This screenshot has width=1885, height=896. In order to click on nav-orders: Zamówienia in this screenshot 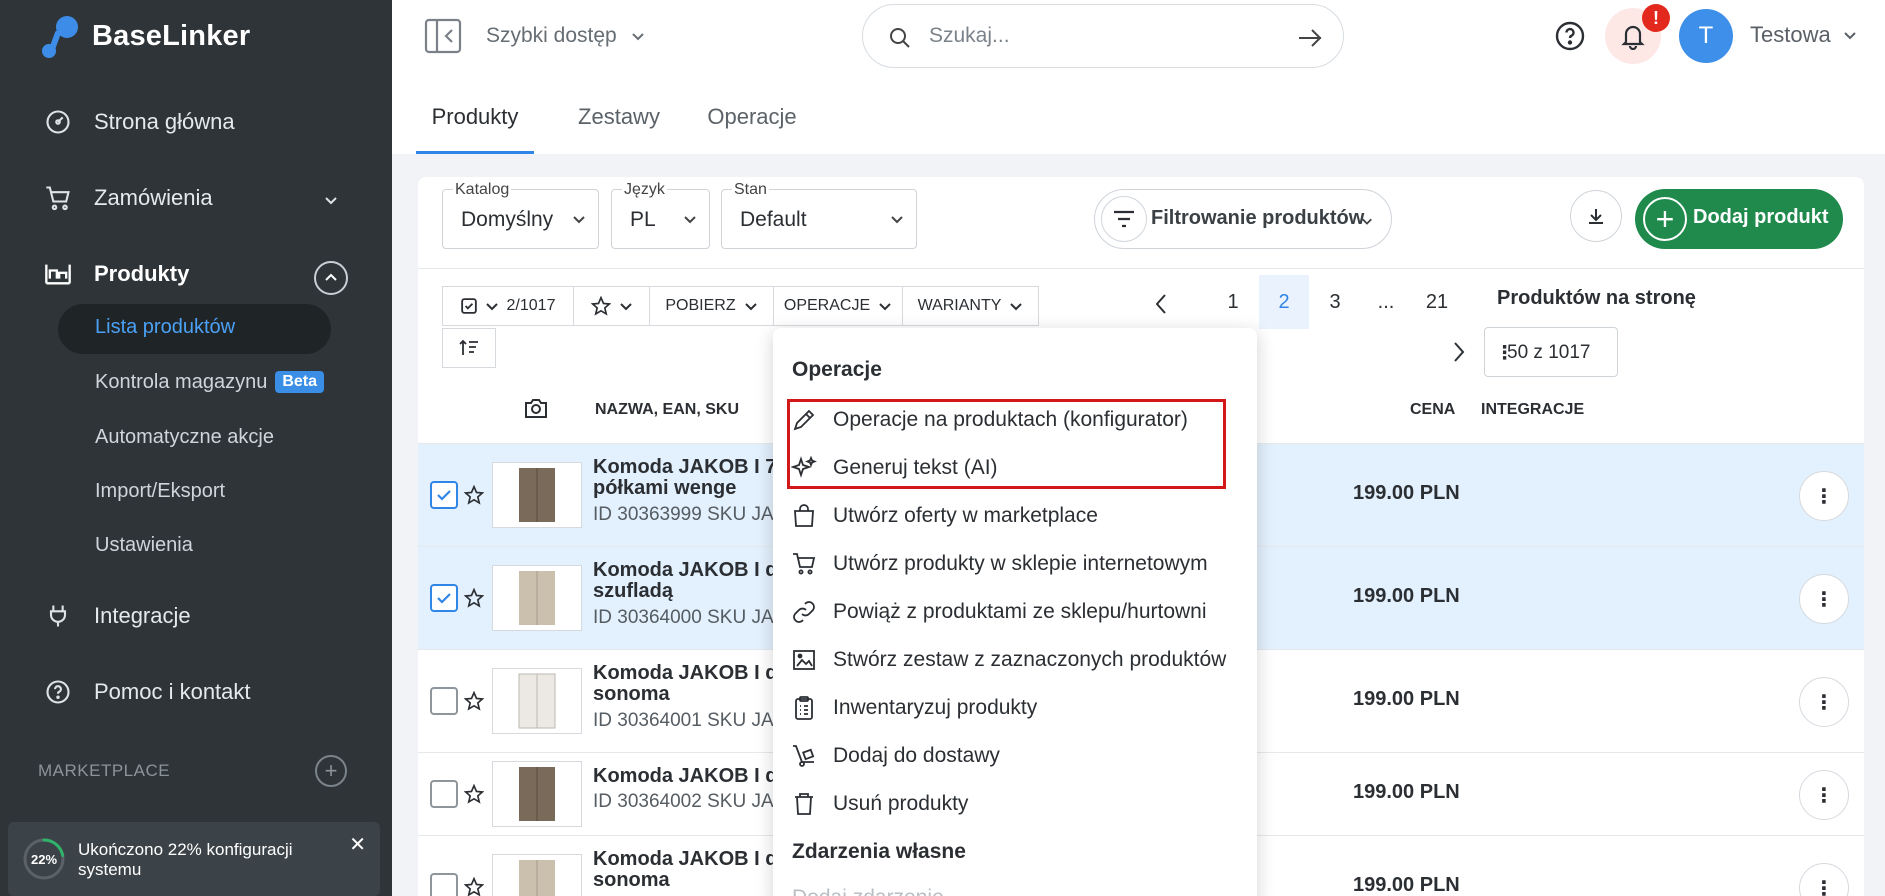, I will do `click(194, 198)`.